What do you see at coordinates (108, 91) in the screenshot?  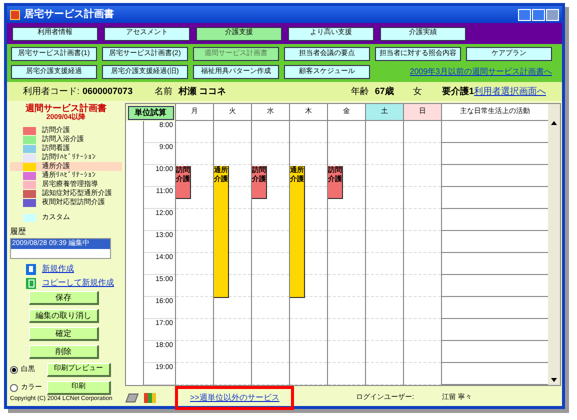 I see `user-code: 0600007073` at bounding box center [108, 91].